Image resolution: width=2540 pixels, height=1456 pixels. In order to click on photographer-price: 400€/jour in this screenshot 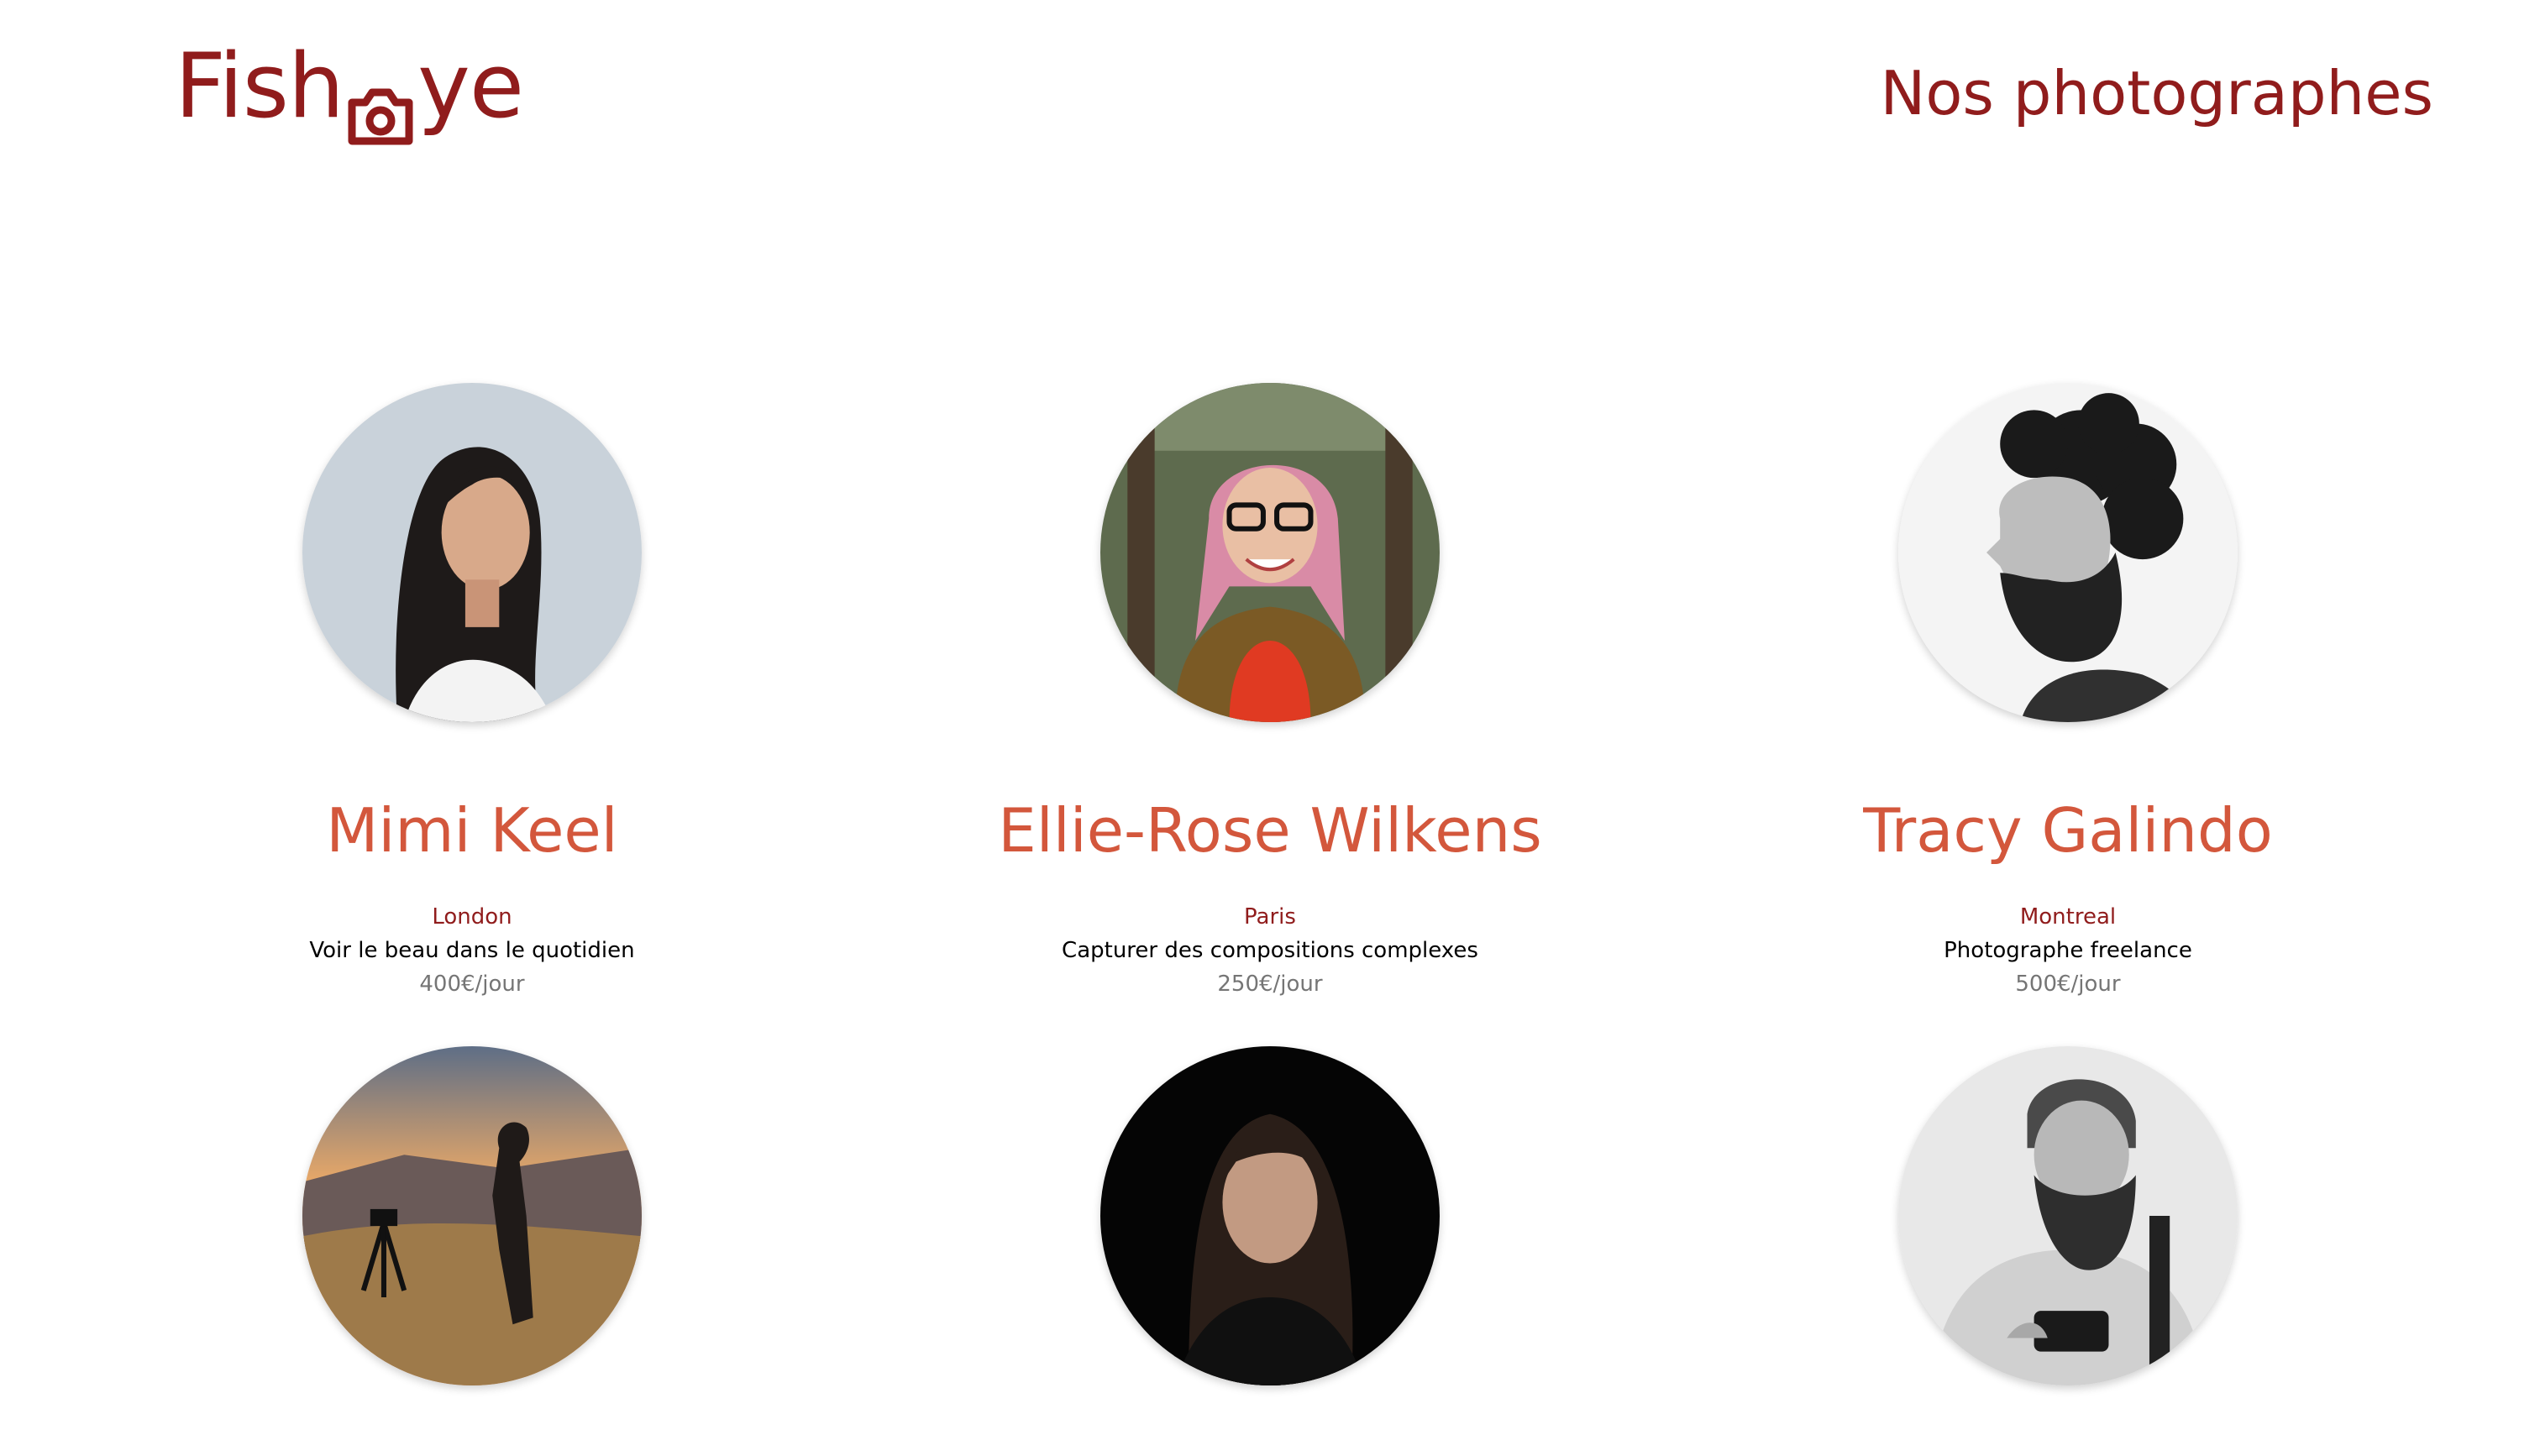, I will do `click(472, 984)`.